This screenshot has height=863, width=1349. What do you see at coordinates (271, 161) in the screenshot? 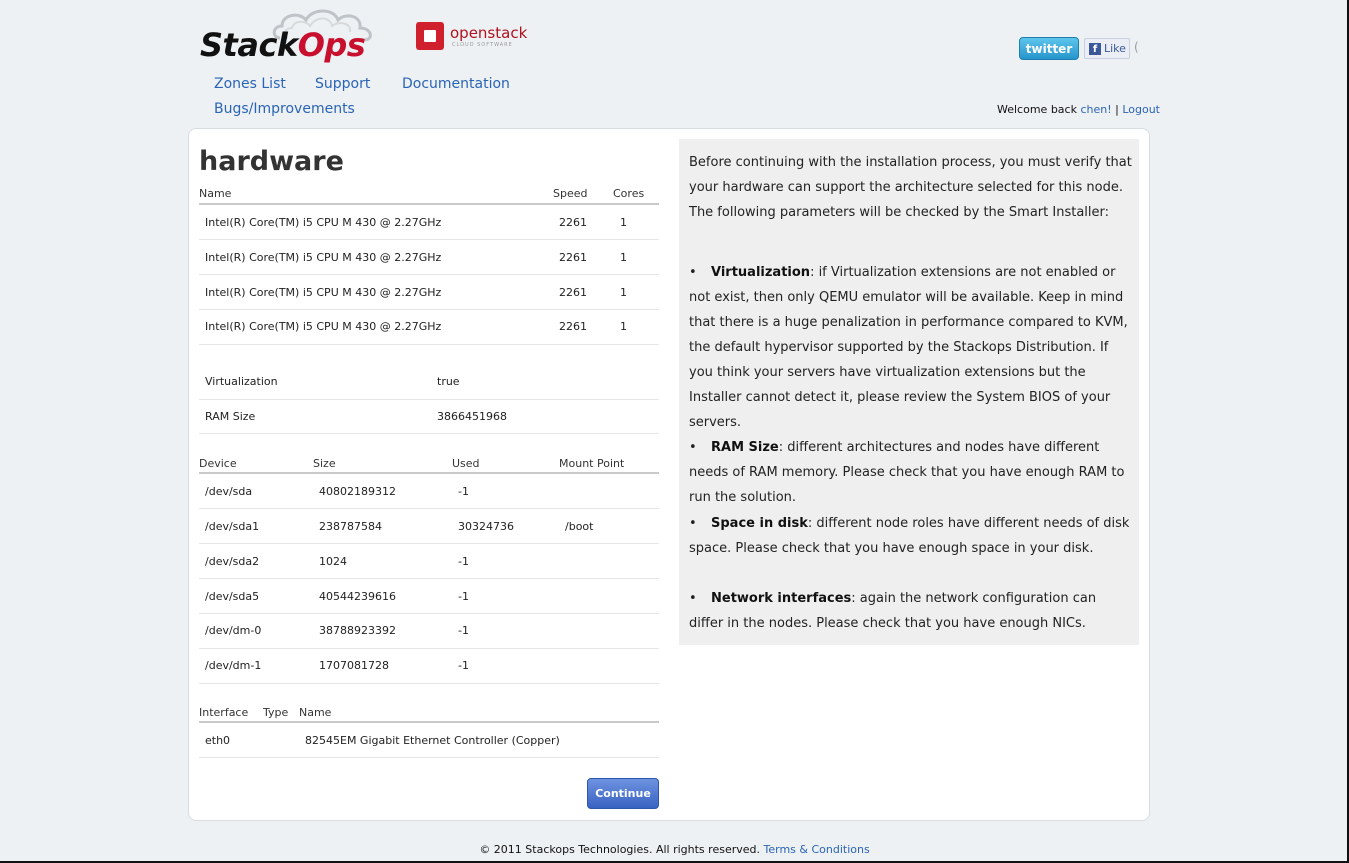
I see `page-title: hardware` at bounding box center [271, 161].